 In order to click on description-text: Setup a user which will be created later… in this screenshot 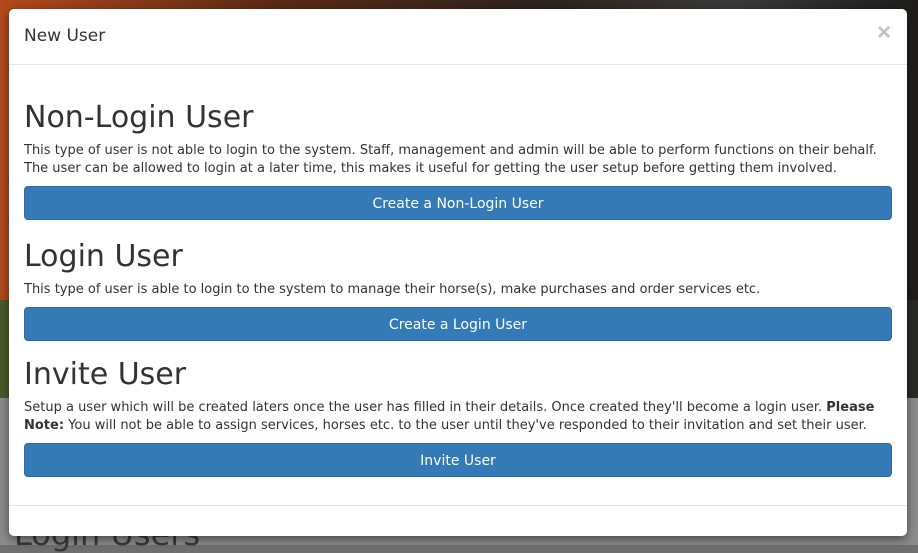, I will do `click(425, 407)`.